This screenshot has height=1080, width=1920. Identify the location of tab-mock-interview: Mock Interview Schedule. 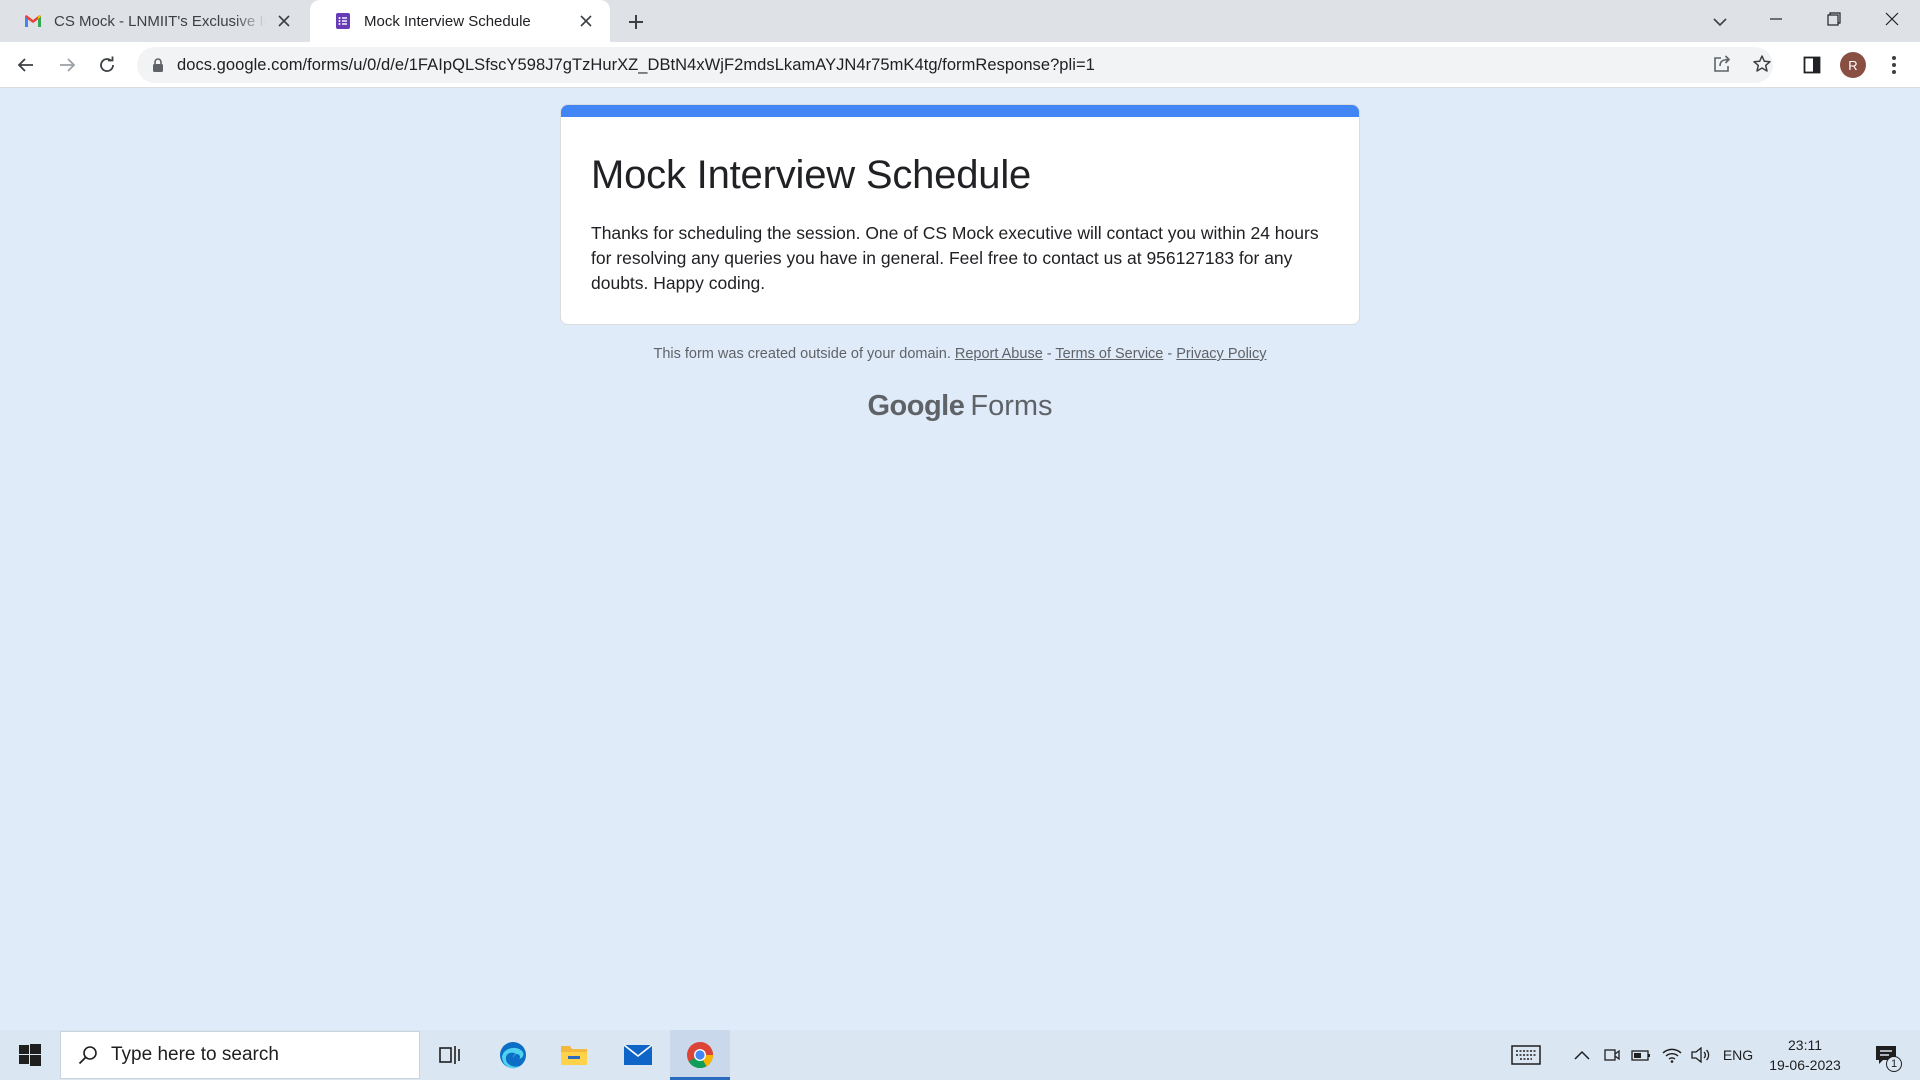
(460, 21).